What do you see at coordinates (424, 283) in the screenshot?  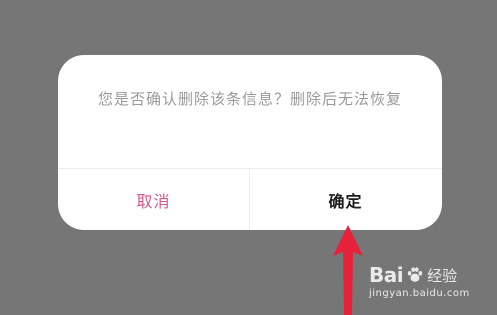 I see `baidu-jingyan-watermark: Bai 经验 jingyan.baidu.com` at bounding box center [424, 283].